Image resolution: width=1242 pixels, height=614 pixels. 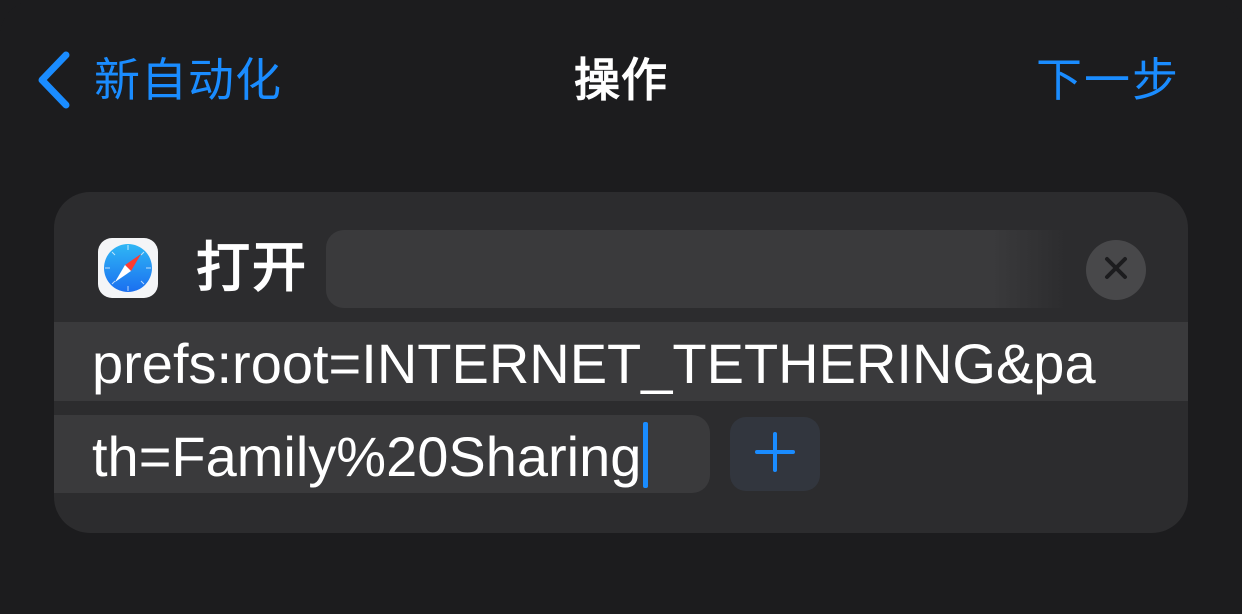 I want to click on add-variable-button, so click(x=775, y=454).